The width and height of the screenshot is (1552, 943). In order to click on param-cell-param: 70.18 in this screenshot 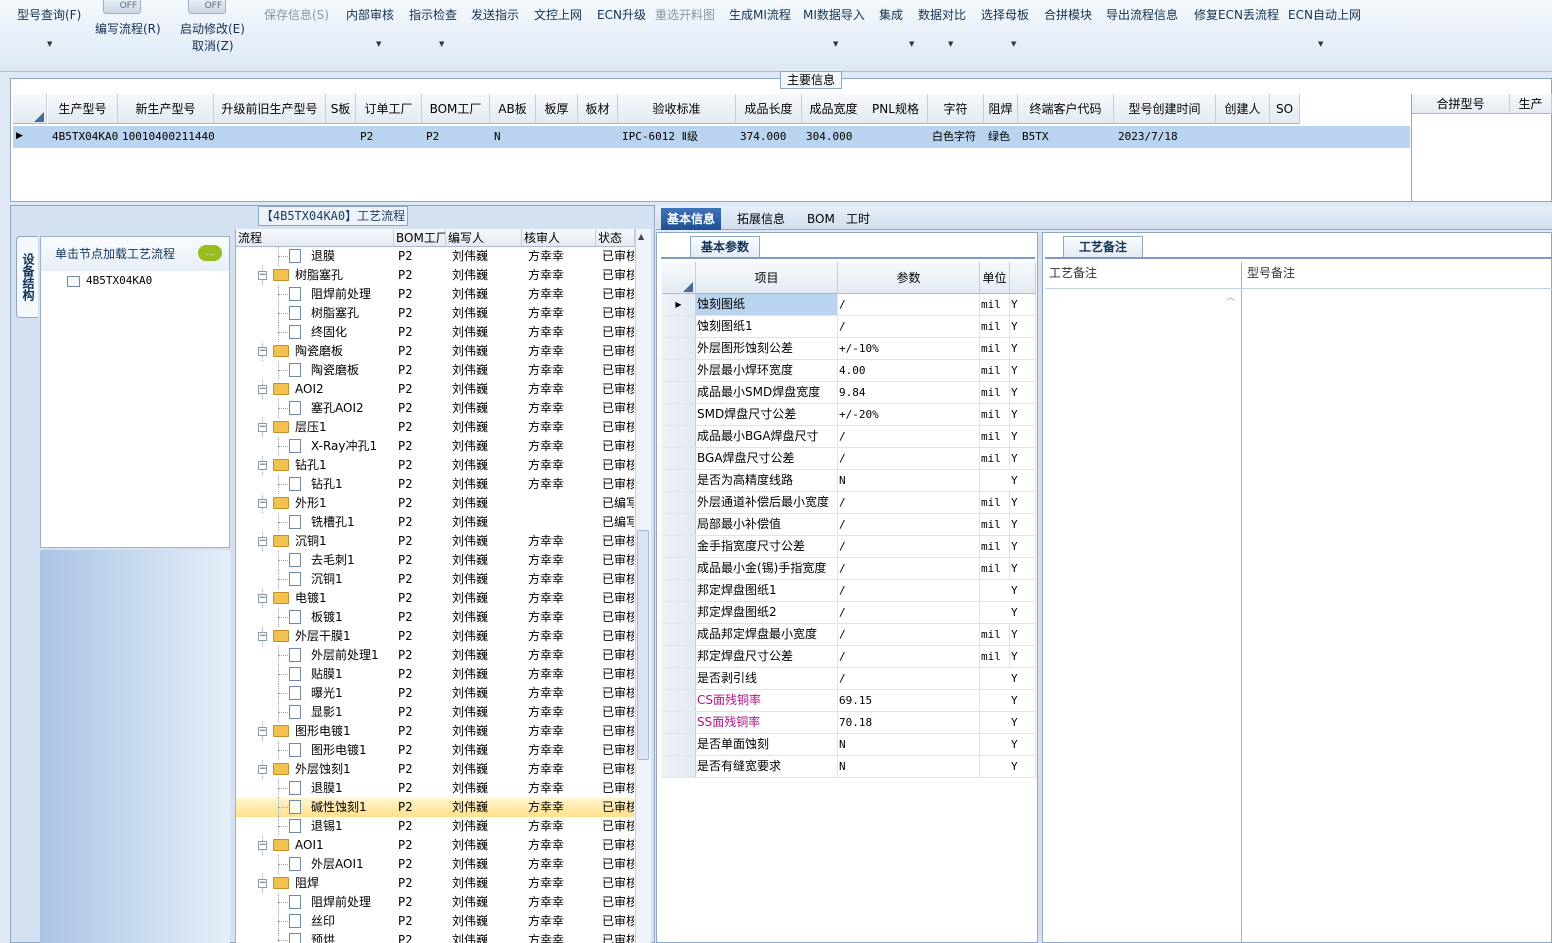, I will do `click(909, 722)`.